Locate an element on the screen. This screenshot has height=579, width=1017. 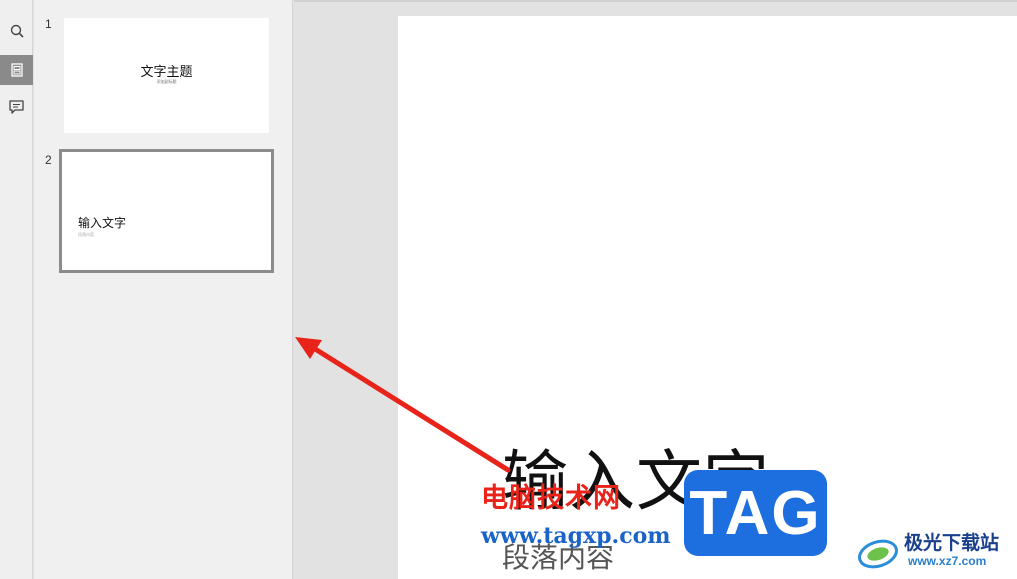
comment-icon is located at coordinates (16, 107).